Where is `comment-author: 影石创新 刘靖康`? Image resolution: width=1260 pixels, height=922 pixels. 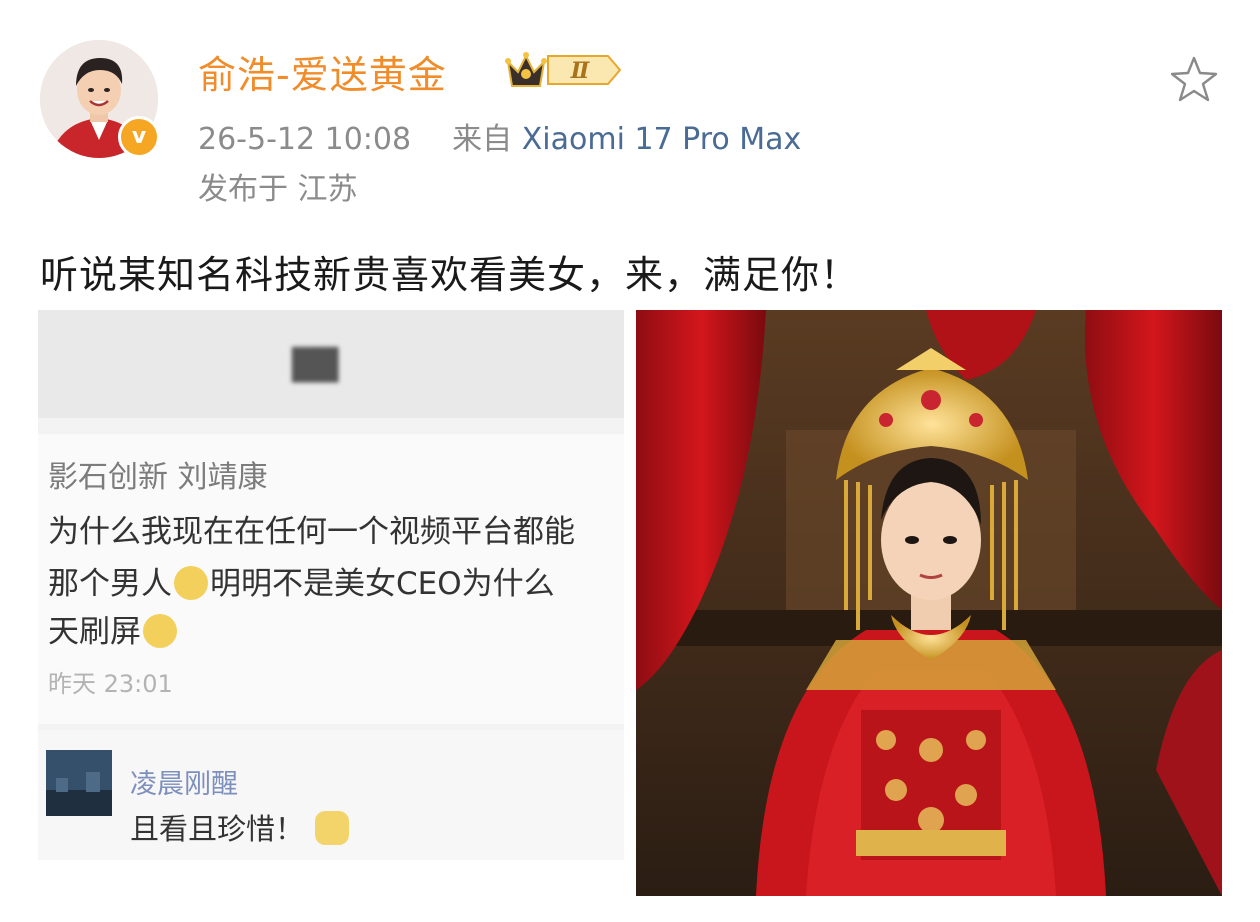 comment-author: 影石创新 刘靖康 is located at coordinates (158, 477).